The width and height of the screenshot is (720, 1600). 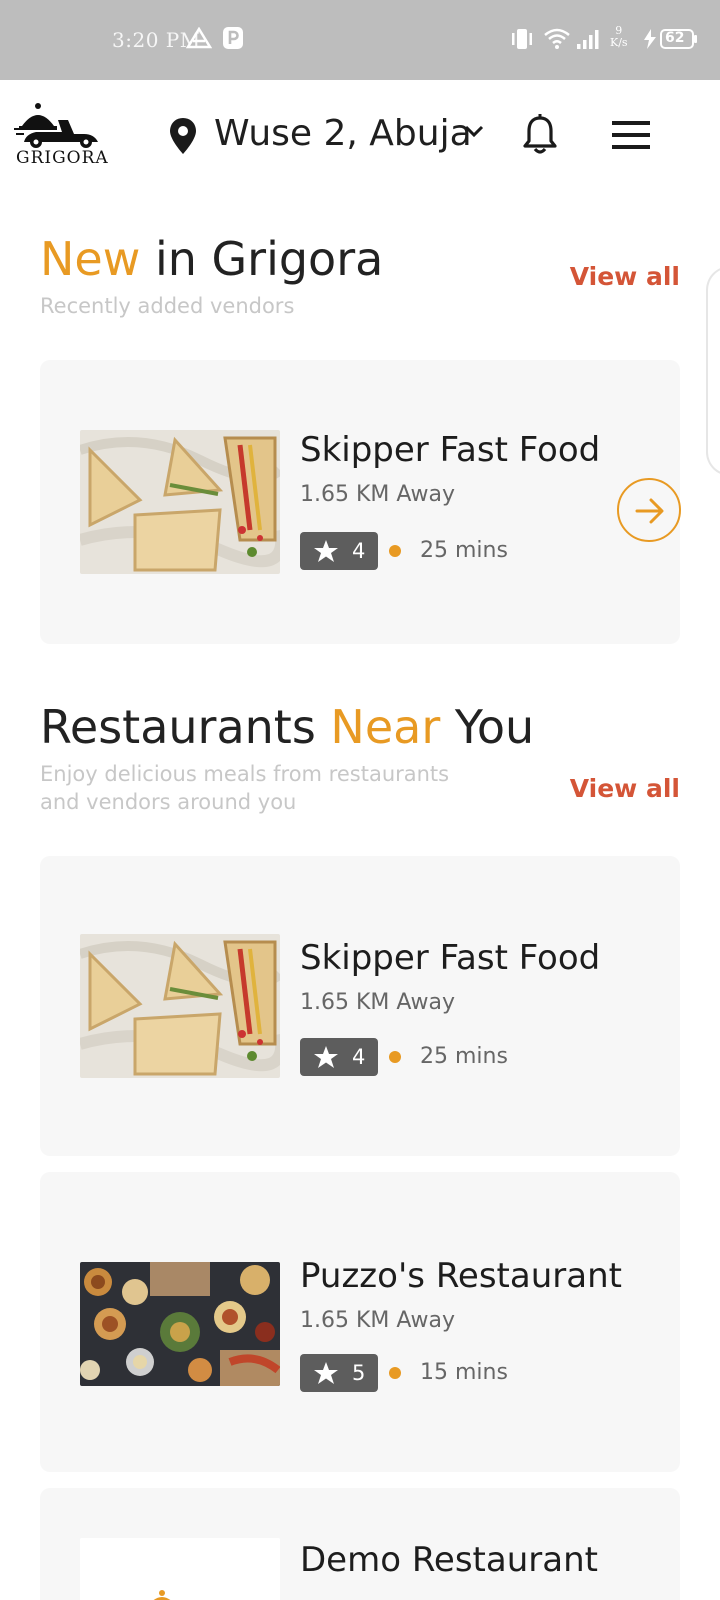 What do you see at coordinates (522, 41) in the screenshot?
I see `vibrate-icon` at bounding box center [522, 41].